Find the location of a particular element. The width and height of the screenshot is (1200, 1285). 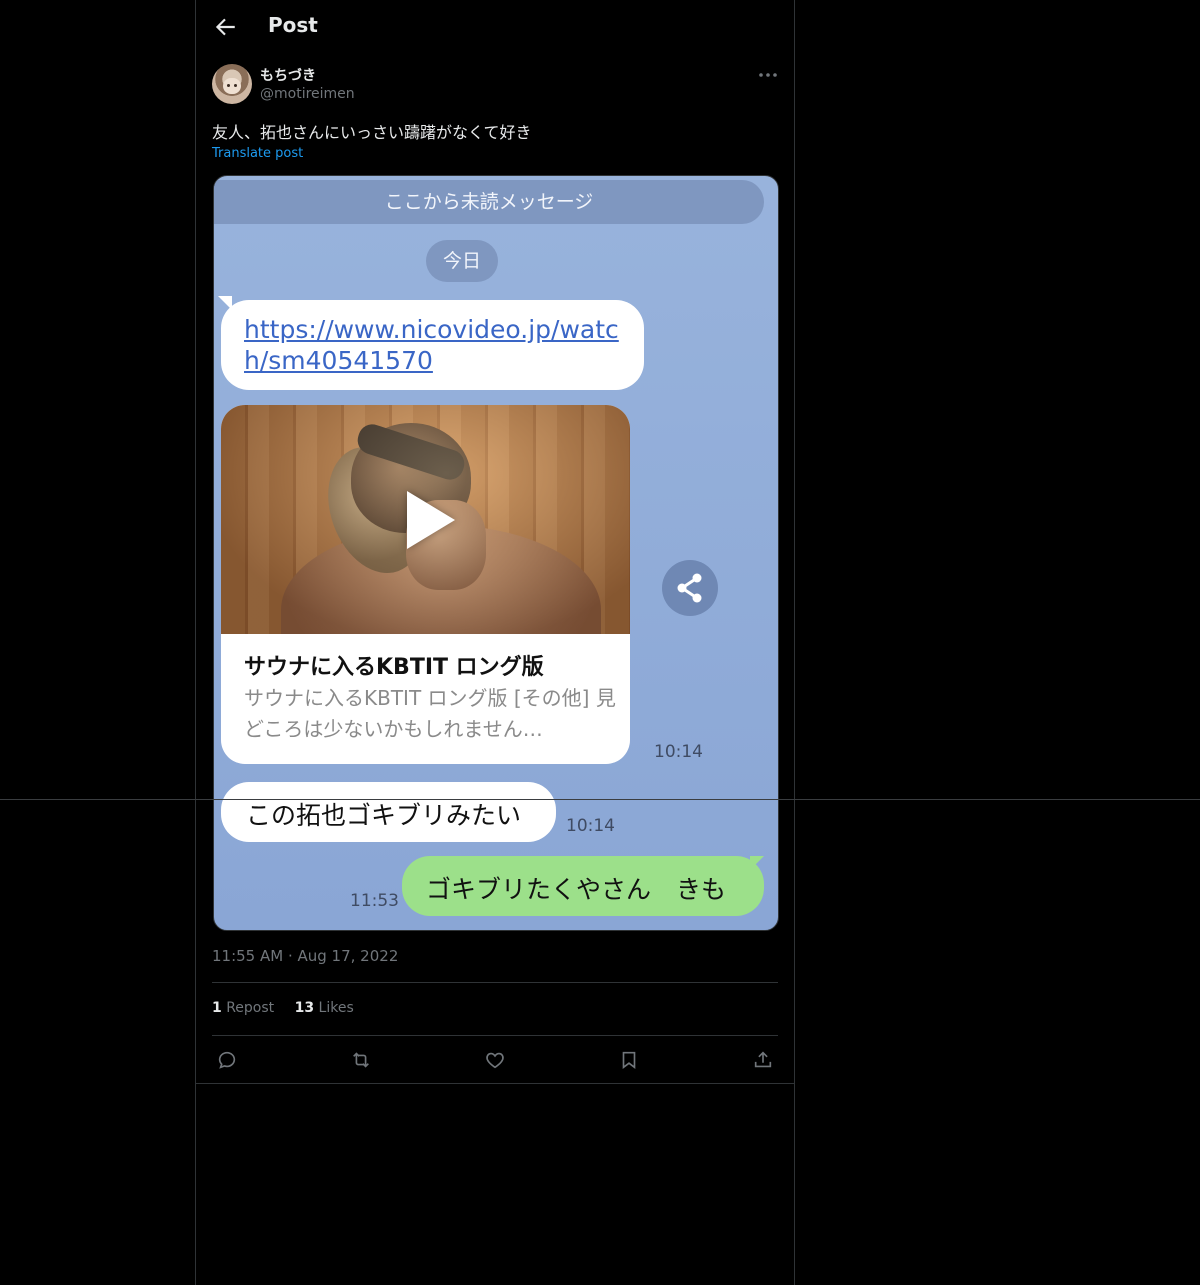

video-thumbnail is located at coordinates (425, 519).